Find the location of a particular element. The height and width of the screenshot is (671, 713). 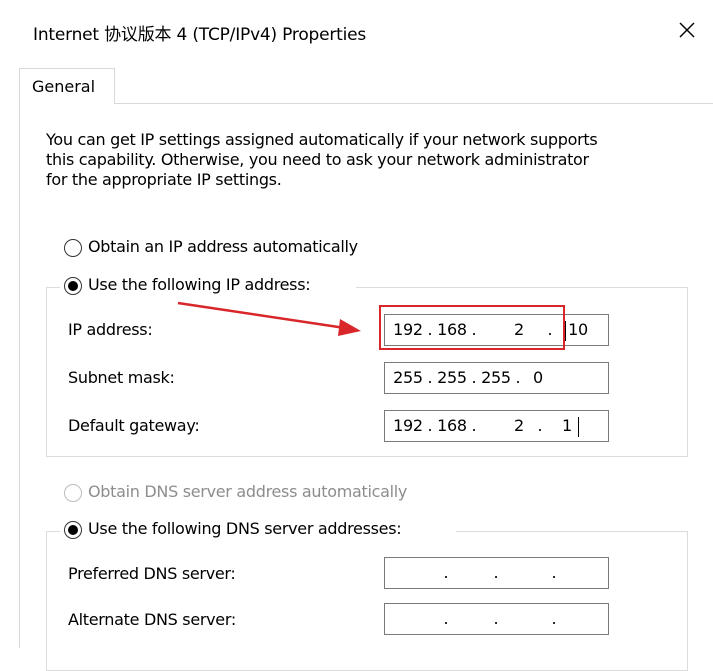

use-following-ip-radio is located at coordinates (73, 286).